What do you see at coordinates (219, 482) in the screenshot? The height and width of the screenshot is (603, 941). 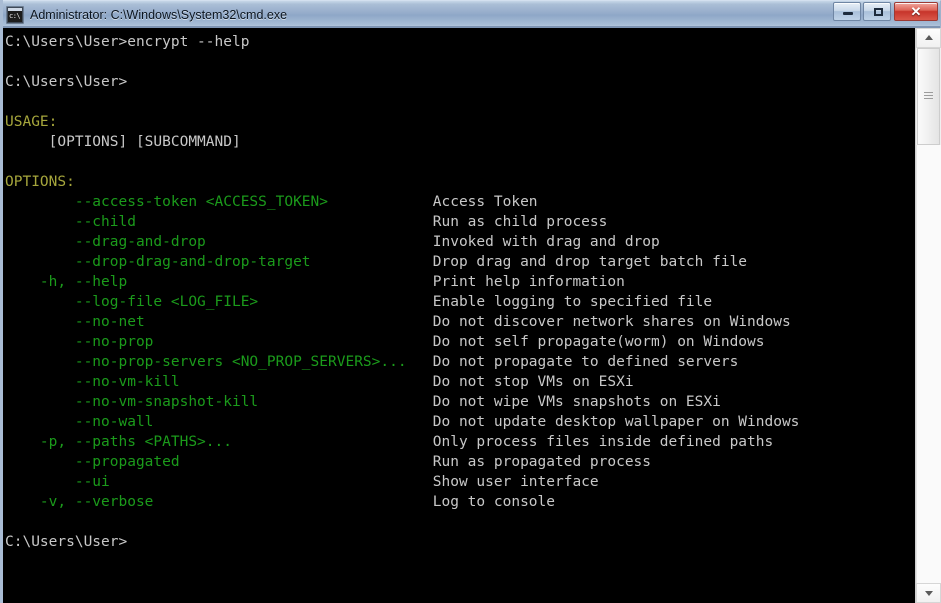 I see `console-text-segment: --ui` at bounding box center [219, 482].